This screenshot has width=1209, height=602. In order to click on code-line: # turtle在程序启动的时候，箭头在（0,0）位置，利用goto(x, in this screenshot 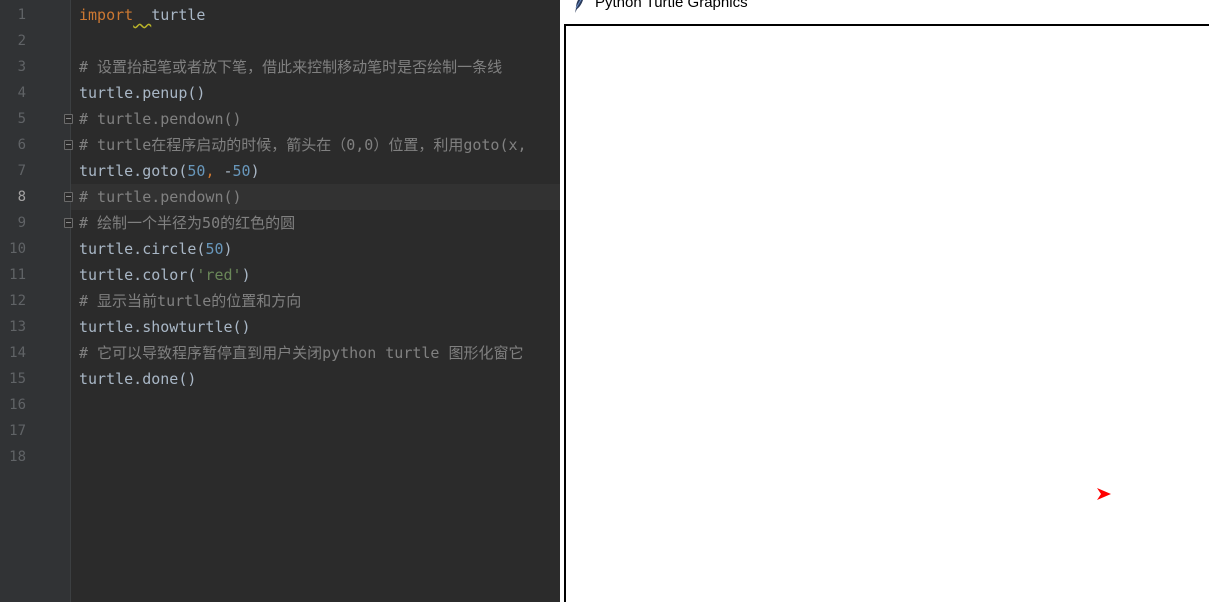, I will do `click(303, 145)`.